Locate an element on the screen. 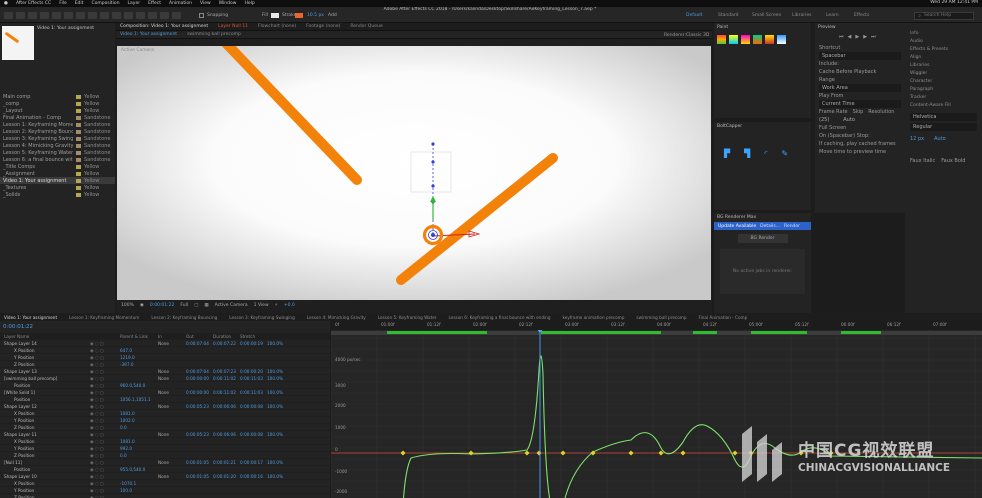  layer-value: 647.0 is located at coordinates (139, 350).